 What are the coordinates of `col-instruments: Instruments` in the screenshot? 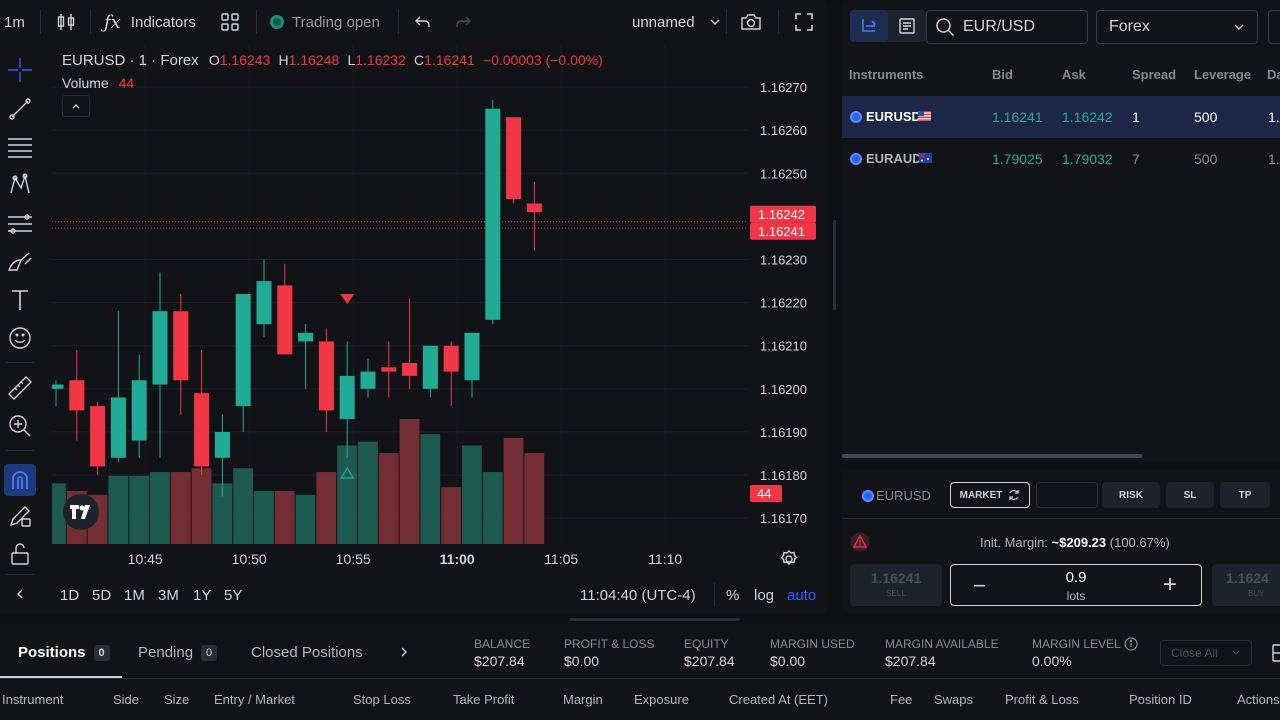 It's located at (886, 74).